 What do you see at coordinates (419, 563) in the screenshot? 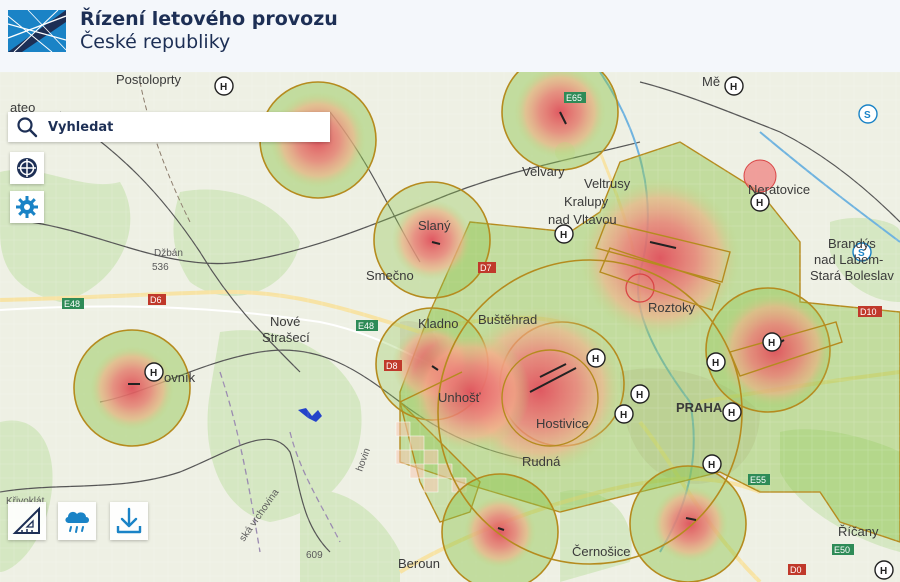
I see `place-beroun: Beroun` at bounding box center [419, 563].